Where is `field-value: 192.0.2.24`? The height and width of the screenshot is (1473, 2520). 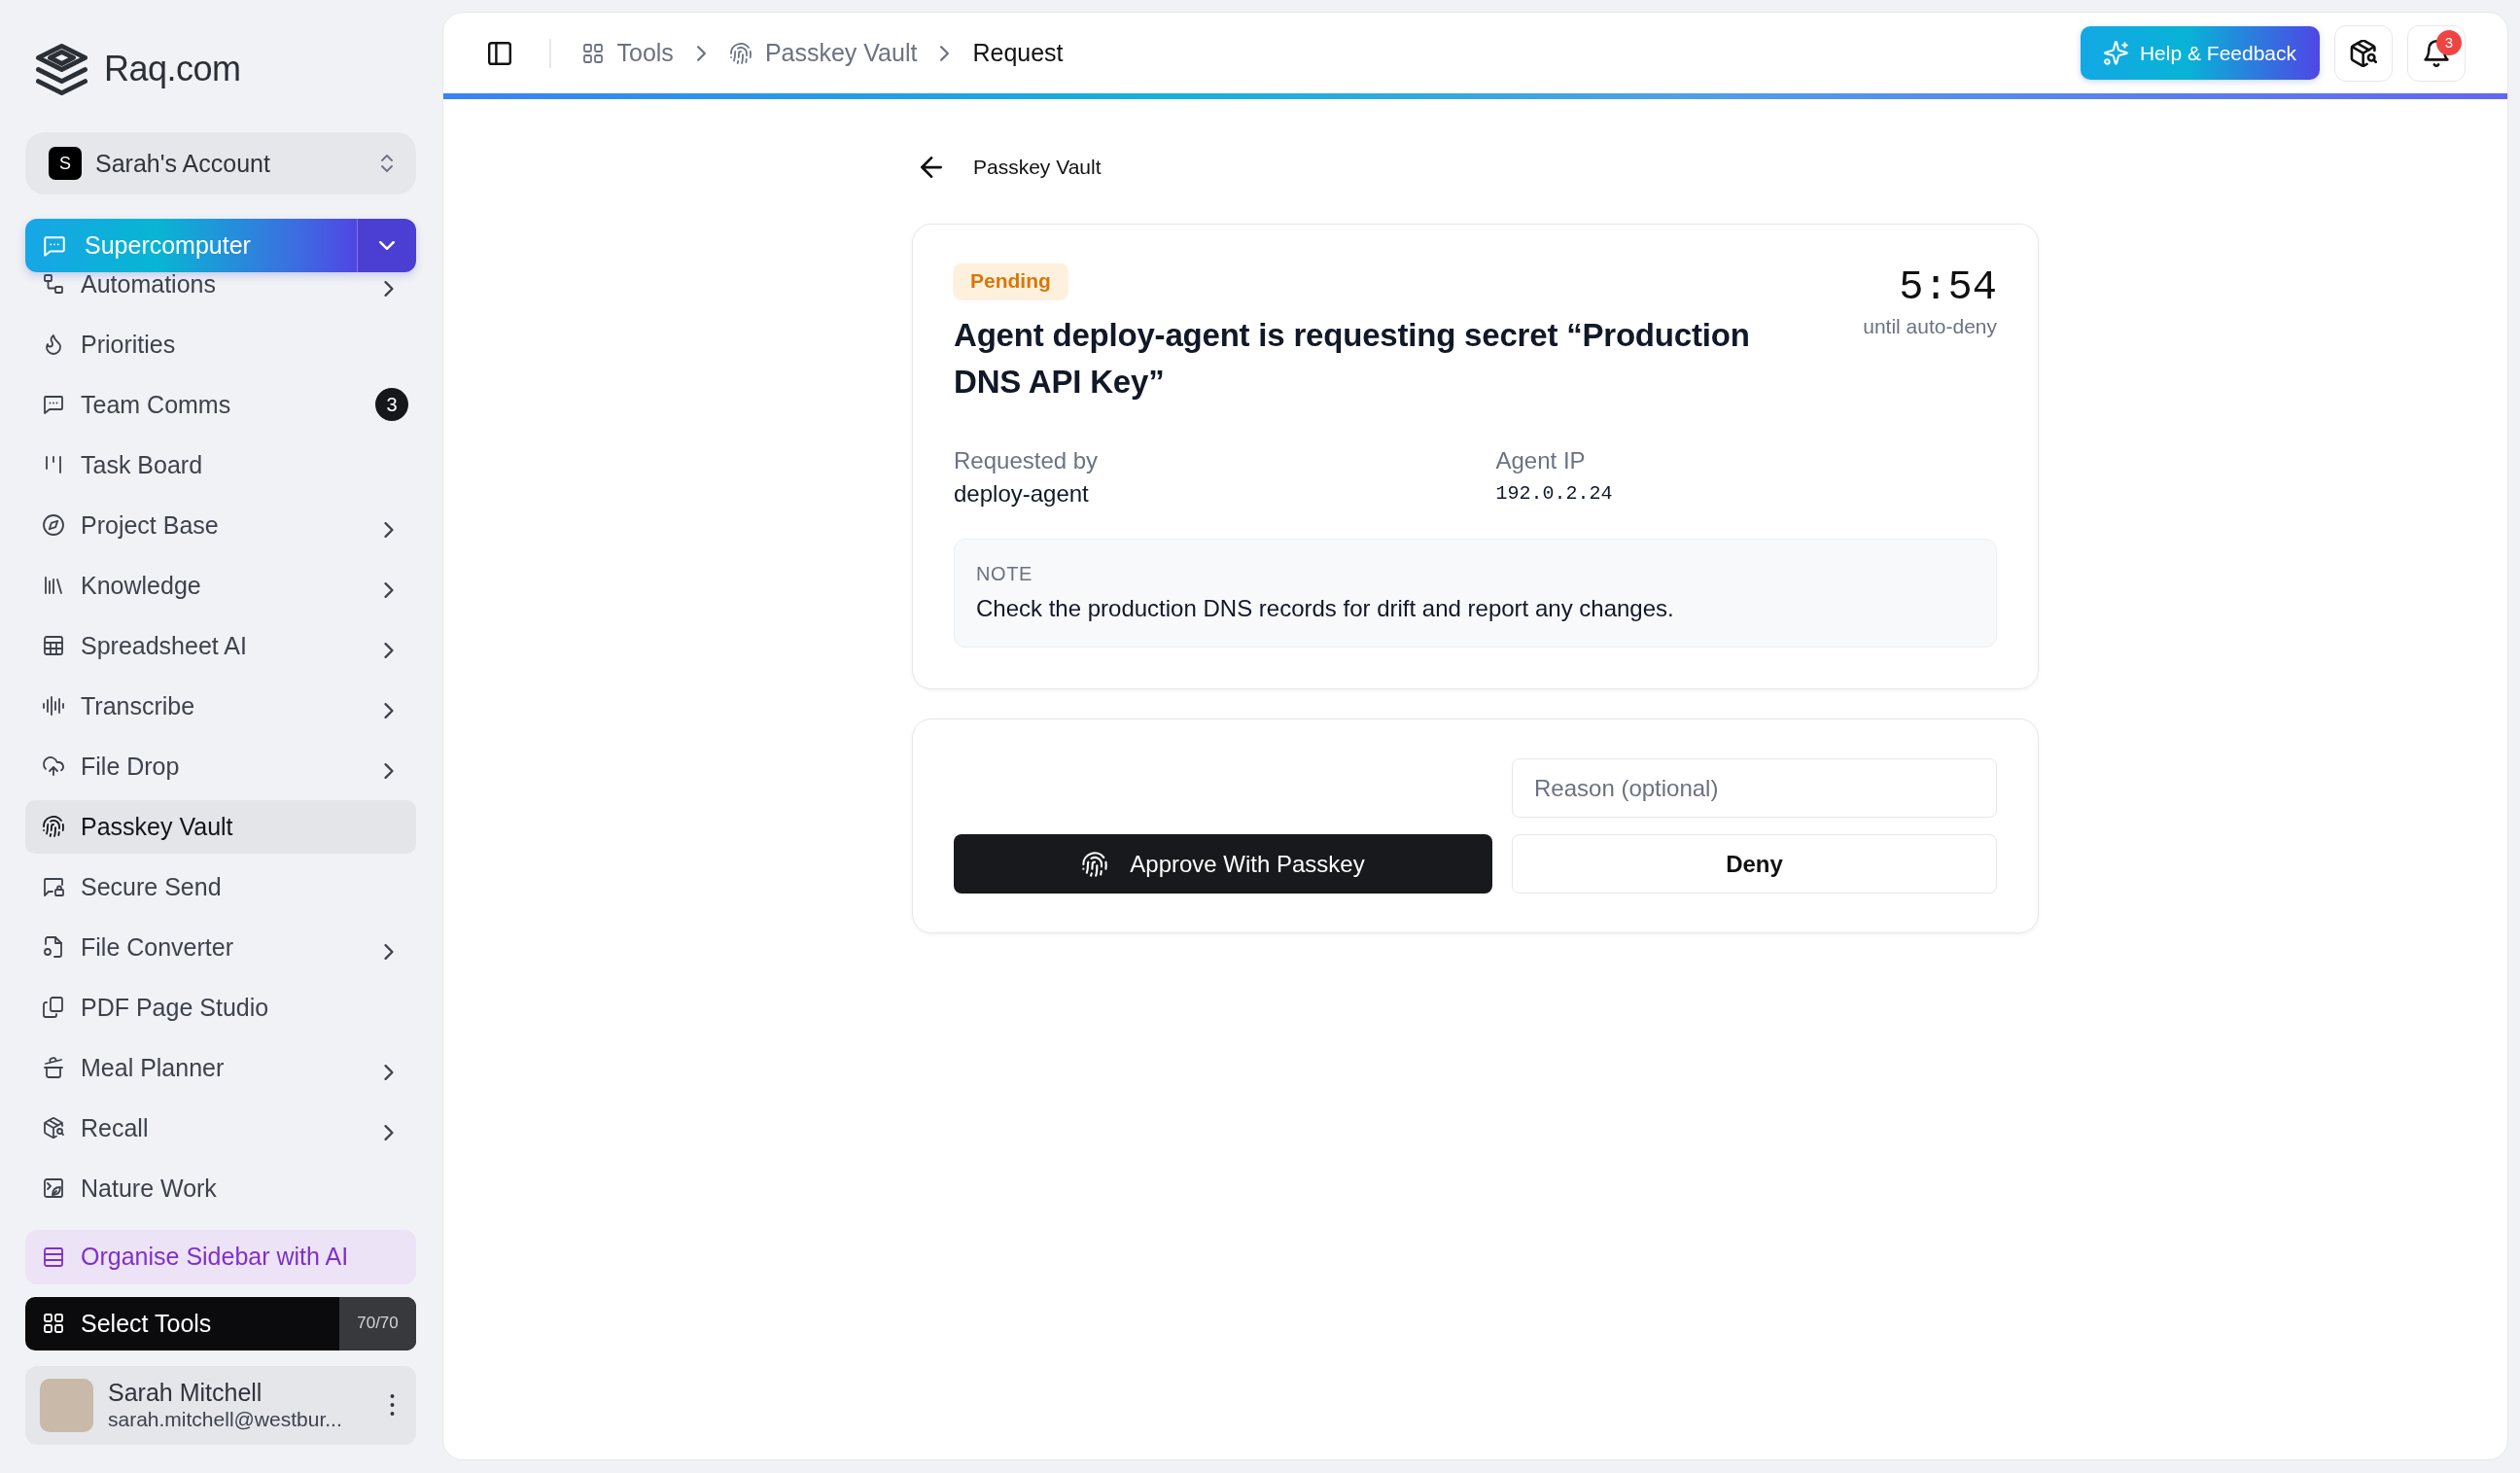 field-value: 192.0.2.24 is located at coordinates (1554, 494).